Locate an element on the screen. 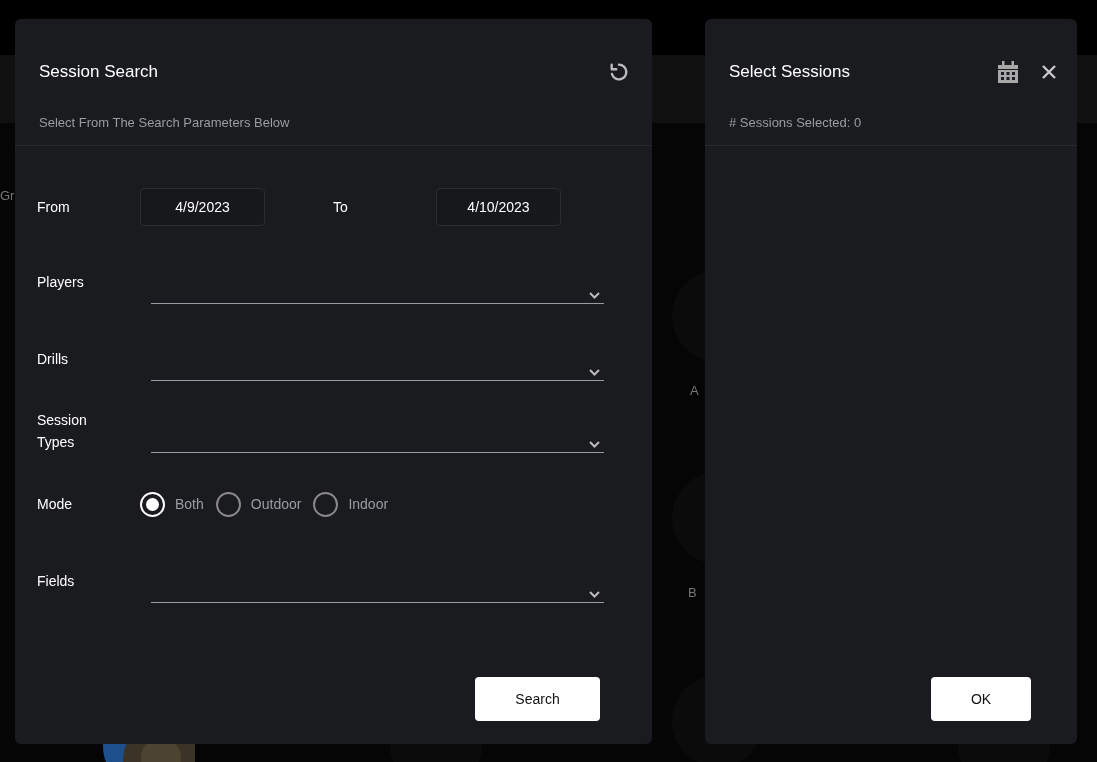 The height and width of the screenshot is (762, 1097). background-text: A is located at coordinates (694, 391).